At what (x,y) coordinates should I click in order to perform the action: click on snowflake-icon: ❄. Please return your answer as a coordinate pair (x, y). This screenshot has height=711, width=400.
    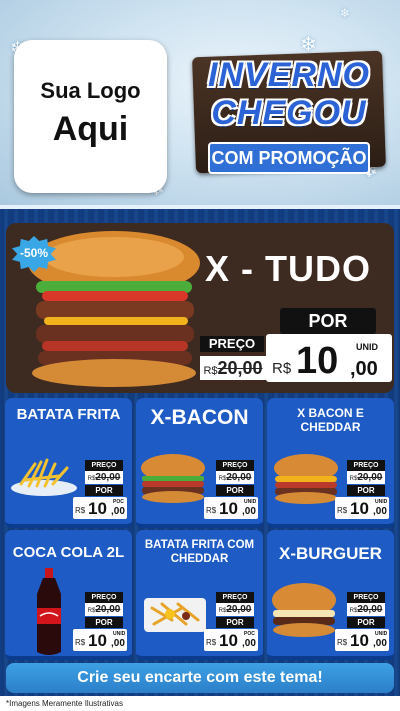
    Looking at the image, I should click on (345, 13).